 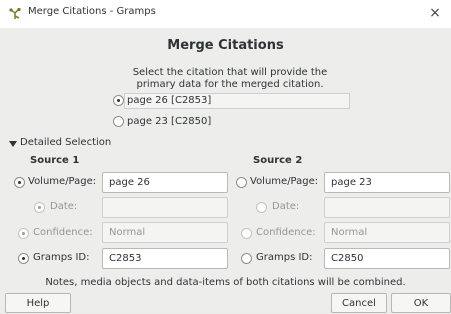 I want to click on confidence-label-2: Confidence:, so click(x=286, y=232).